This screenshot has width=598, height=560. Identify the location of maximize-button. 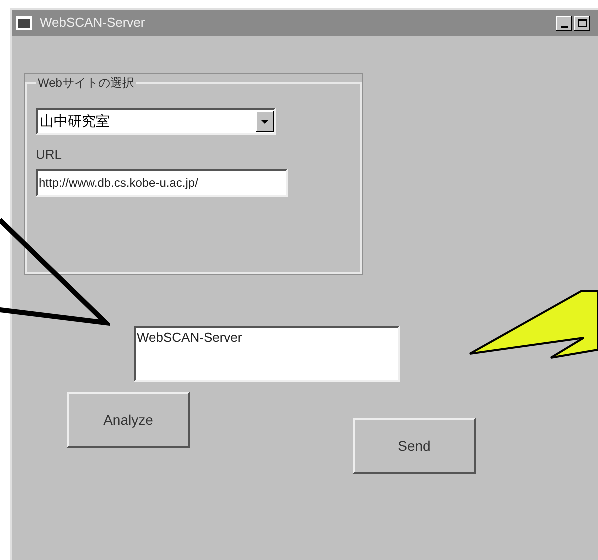
(582, 23).